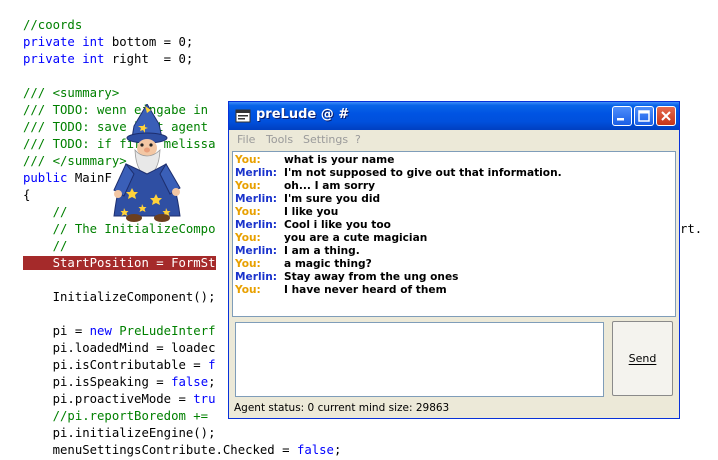  I want to click on code-token: //pi.reportBoredom +=, so click(116, 416).